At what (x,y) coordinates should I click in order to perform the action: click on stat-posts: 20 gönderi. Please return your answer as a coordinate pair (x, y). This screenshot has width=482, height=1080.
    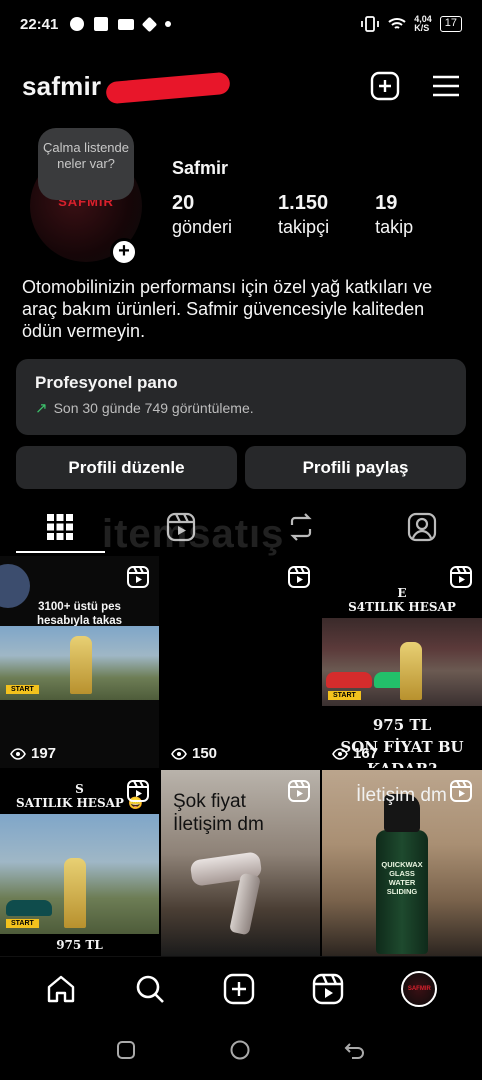
    Looking at the image, I should click on (202, 215).